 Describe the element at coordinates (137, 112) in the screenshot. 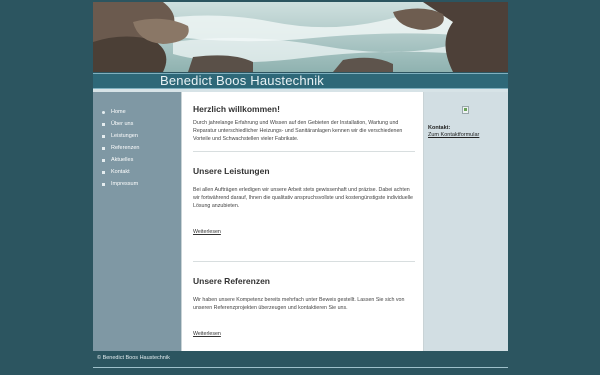

I see `sidebar-item-home: Home` at that location.